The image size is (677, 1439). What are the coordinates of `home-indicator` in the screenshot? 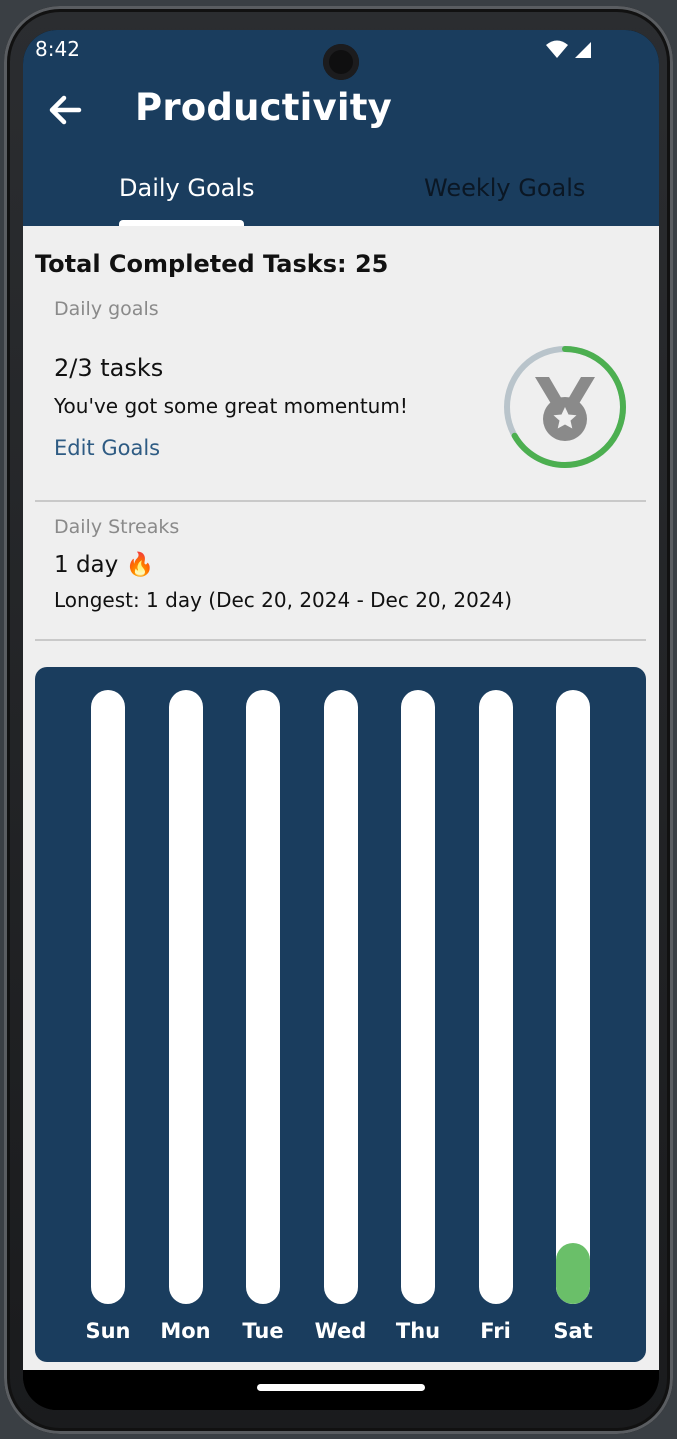 It's located at (341, 1387).